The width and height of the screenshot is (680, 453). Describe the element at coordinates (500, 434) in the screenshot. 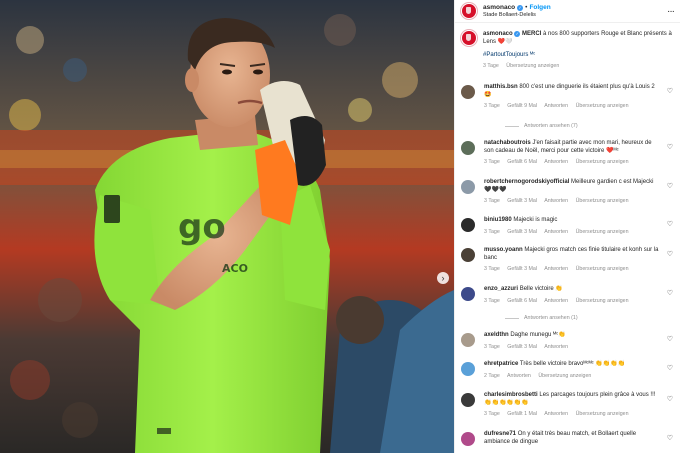

I see `comment-user: dufresne71` at that location.